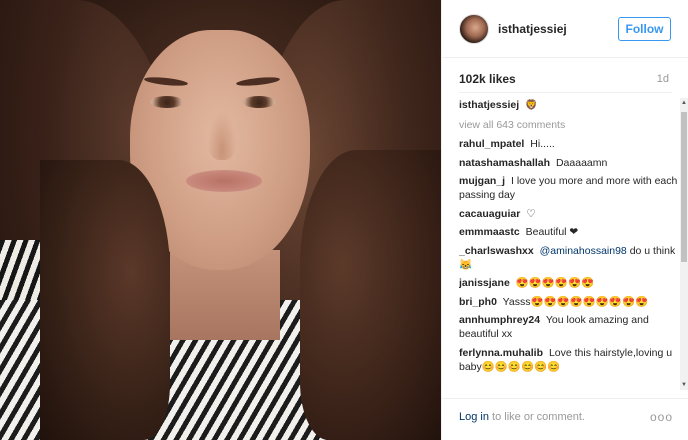  Describe the element at coordinates (491, 144) in the screenshot. I see `comment-username: rahul_mpatel` at that location.